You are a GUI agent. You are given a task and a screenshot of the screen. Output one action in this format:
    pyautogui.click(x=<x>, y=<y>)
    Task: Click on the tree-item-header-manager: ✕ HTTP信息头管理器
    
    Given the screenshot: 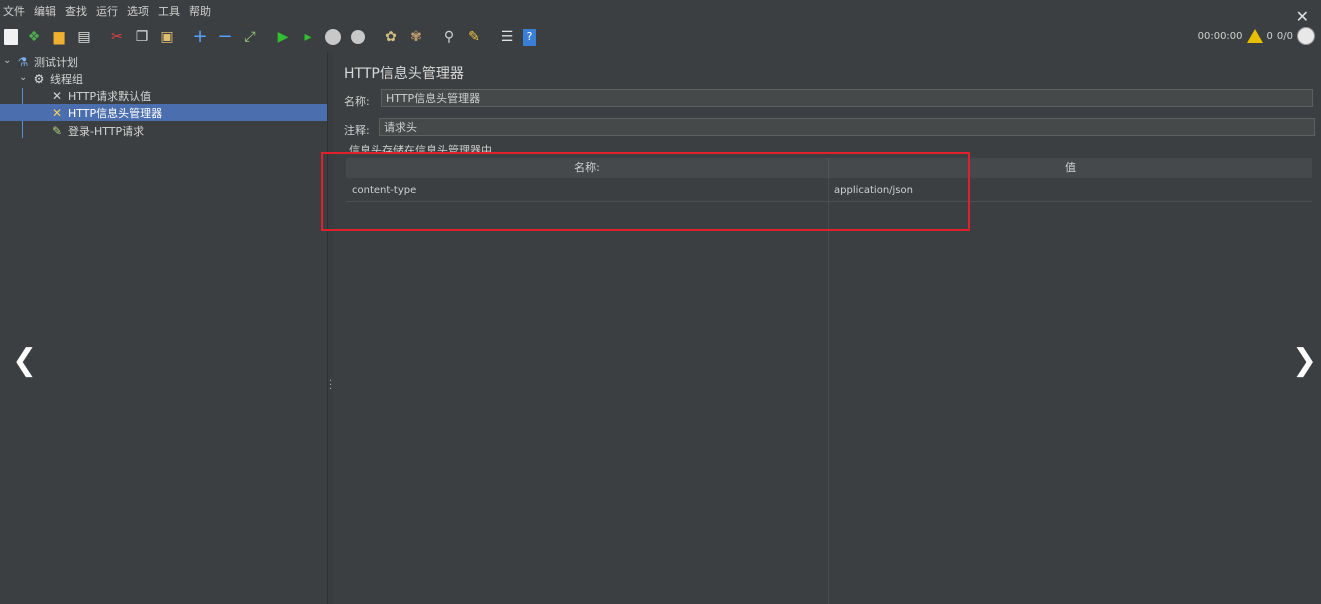 What is the action you would take?
    pyautogui.click(x=163, y=112)
    